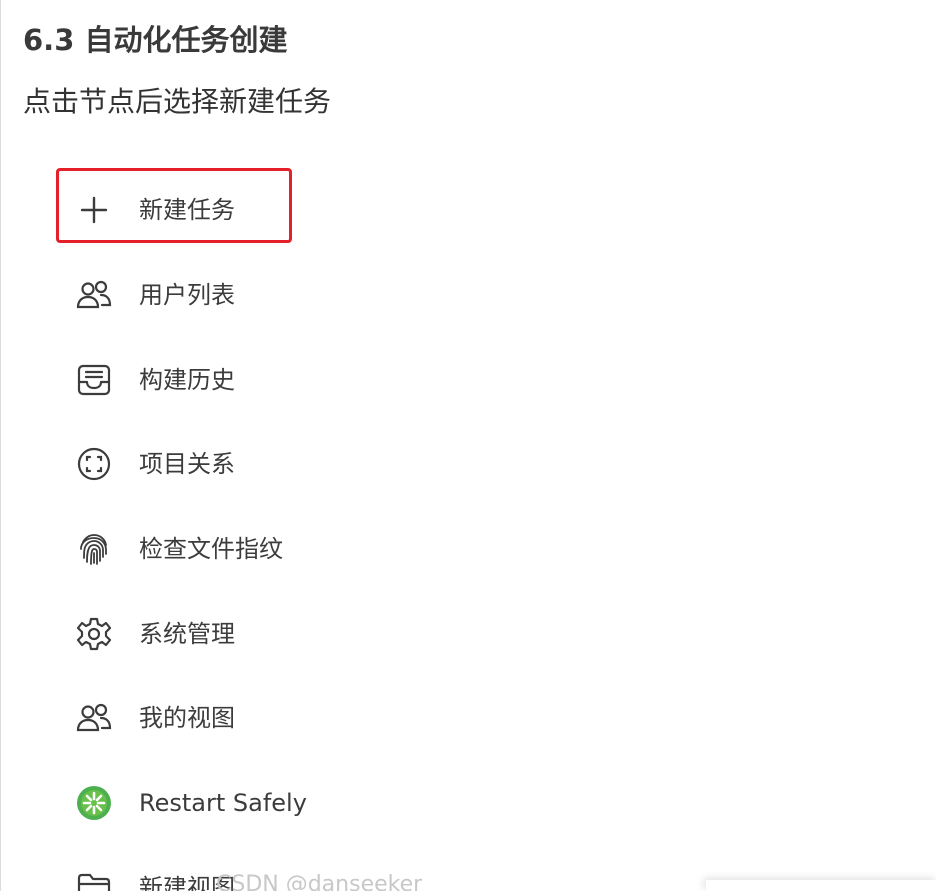 The image size is (936, 891). I want to click on fingerprint-icon, so click(94, 549).